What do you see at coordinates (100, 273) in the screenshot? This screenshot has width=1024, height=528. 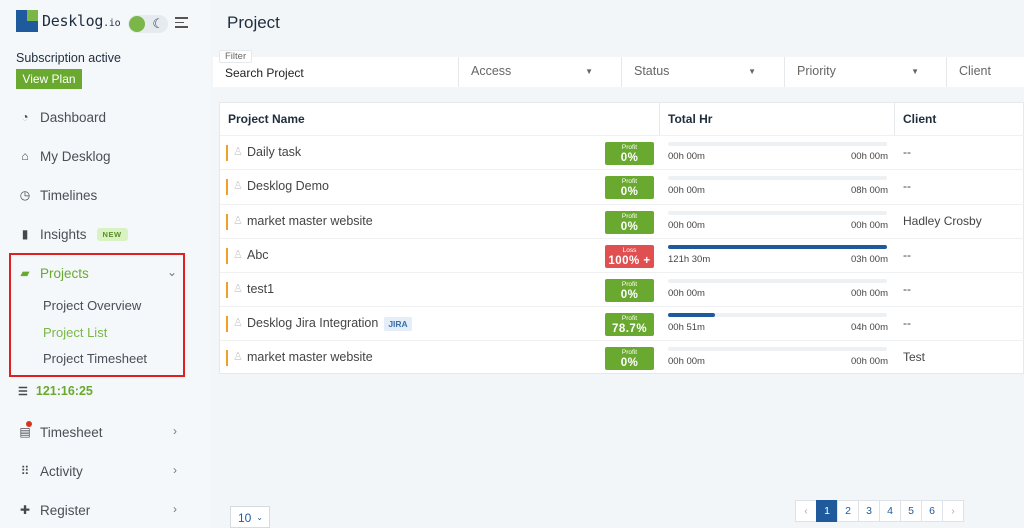 I see `sidebar-item-projects: ▰ Projects ⌄` at bounding box center [100, 273].